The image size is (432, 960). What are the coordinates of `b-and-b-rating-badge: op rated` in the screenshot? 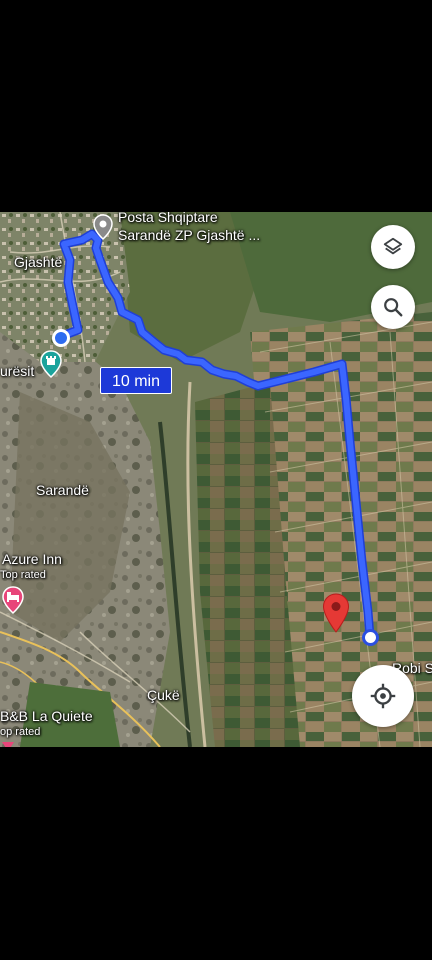 It's located at (20, 732).